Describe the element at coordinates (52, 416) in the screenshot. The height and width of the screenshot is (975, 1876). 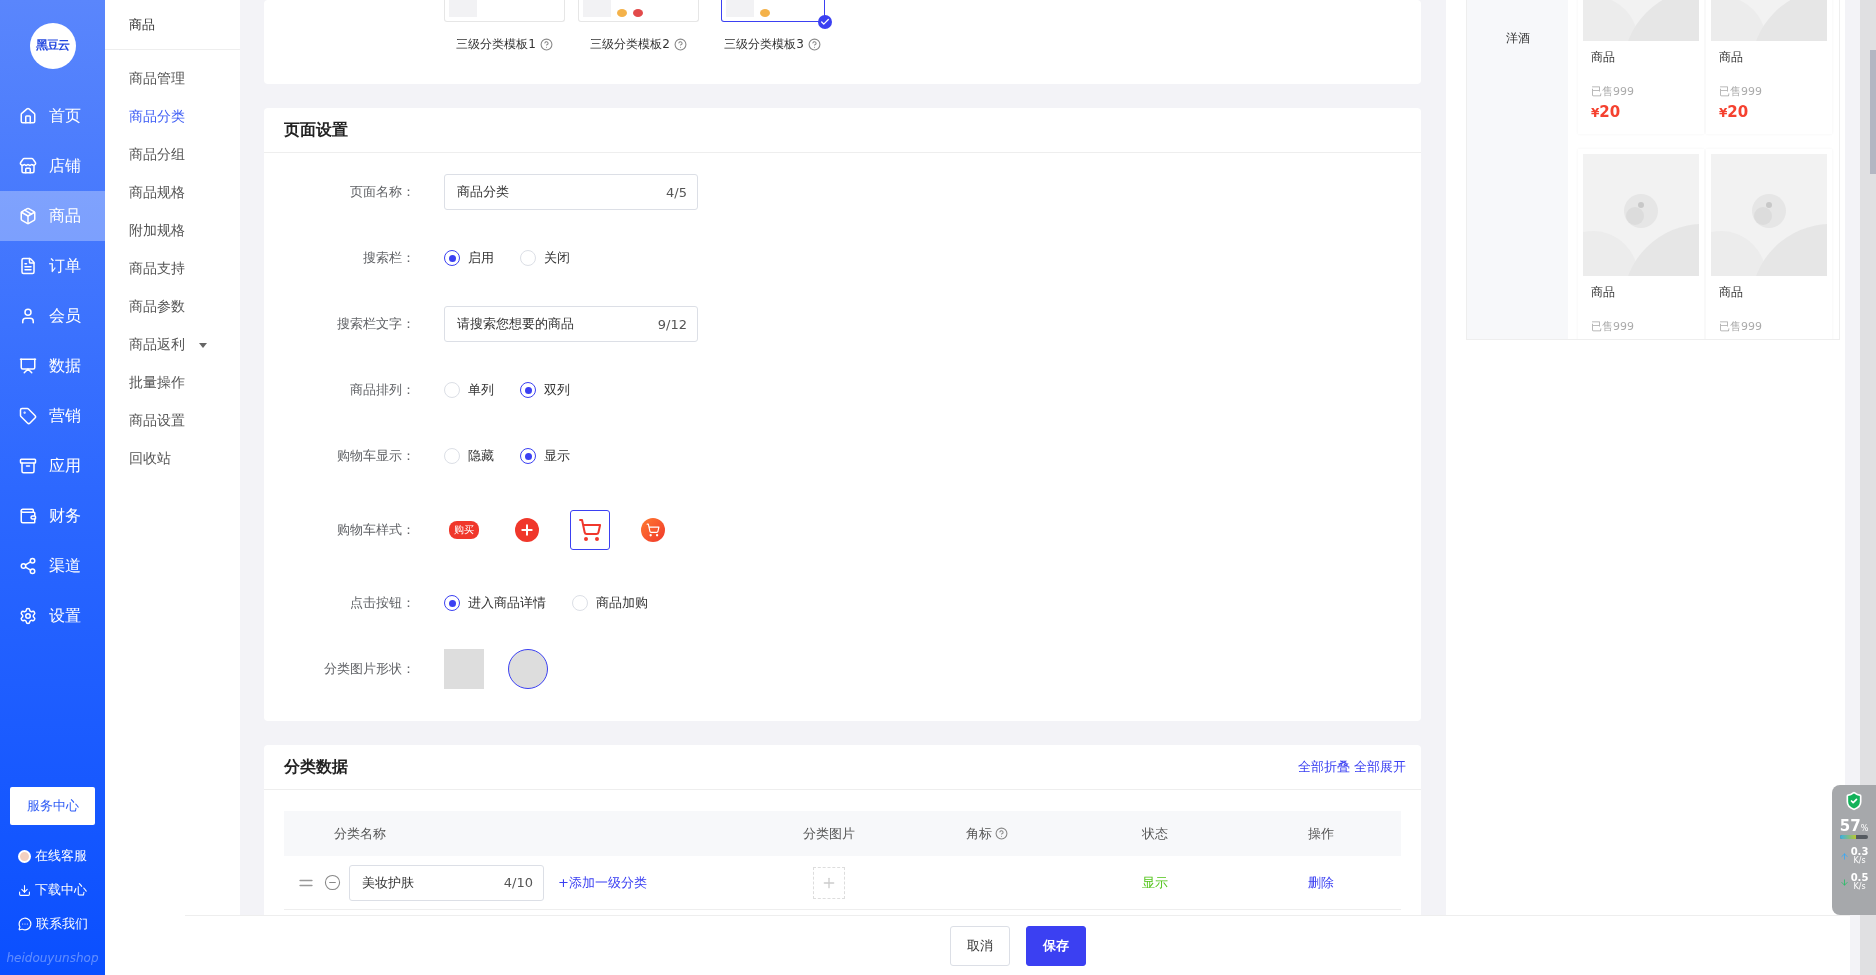
I see `nav-item: 营销` at that location.